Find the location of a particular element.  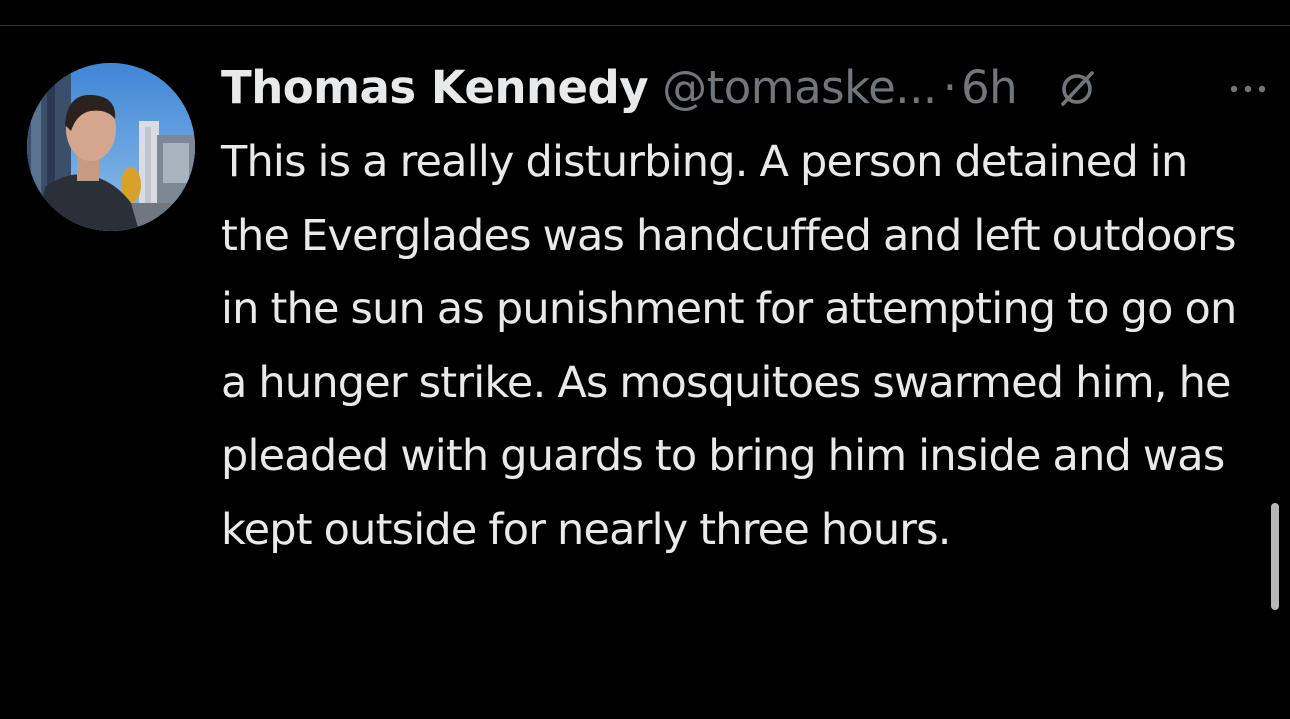

author-display-name: Thomas Kennedy is located at coordinates (435, 88).